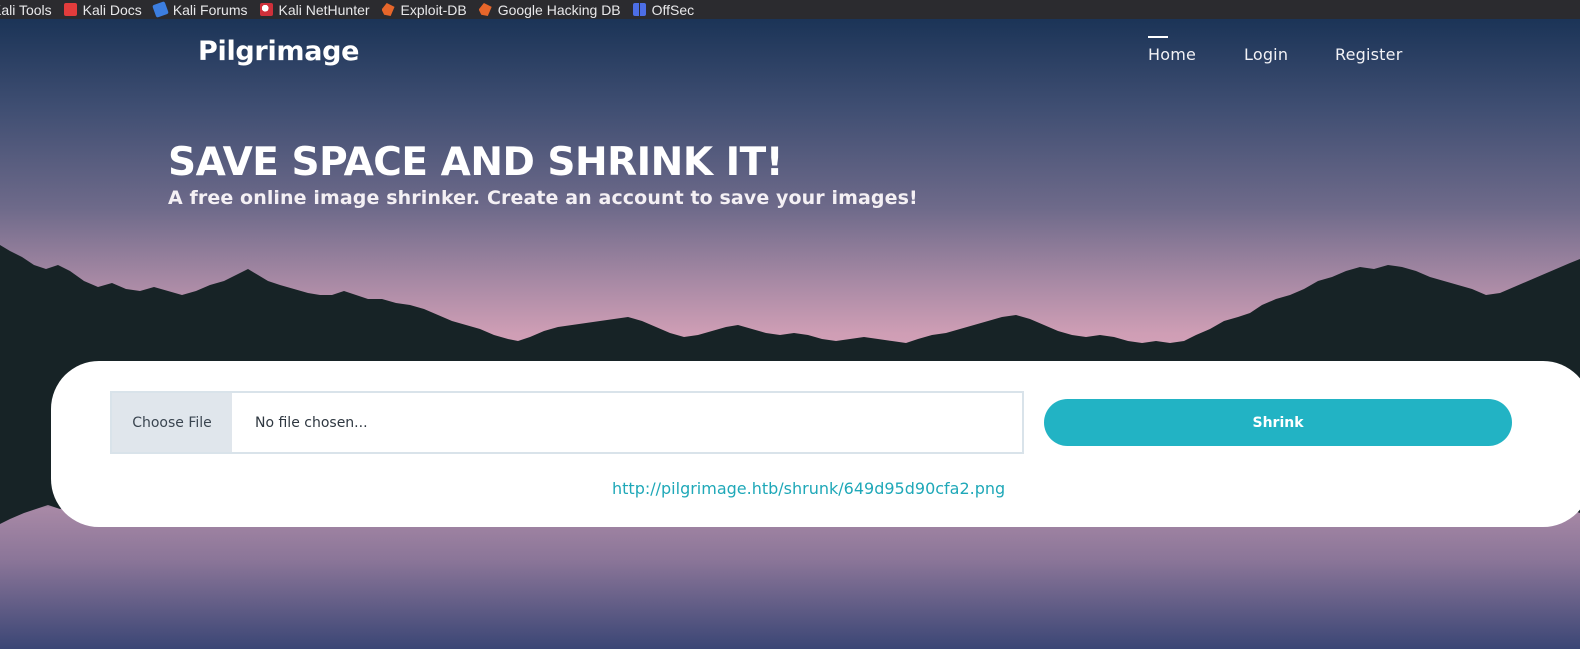 The height and width of the screenshot is (649, 1580). Describe the element at coordinates (1172, 54) in the screenshot. I see `nav-home-link: Home` at that location.